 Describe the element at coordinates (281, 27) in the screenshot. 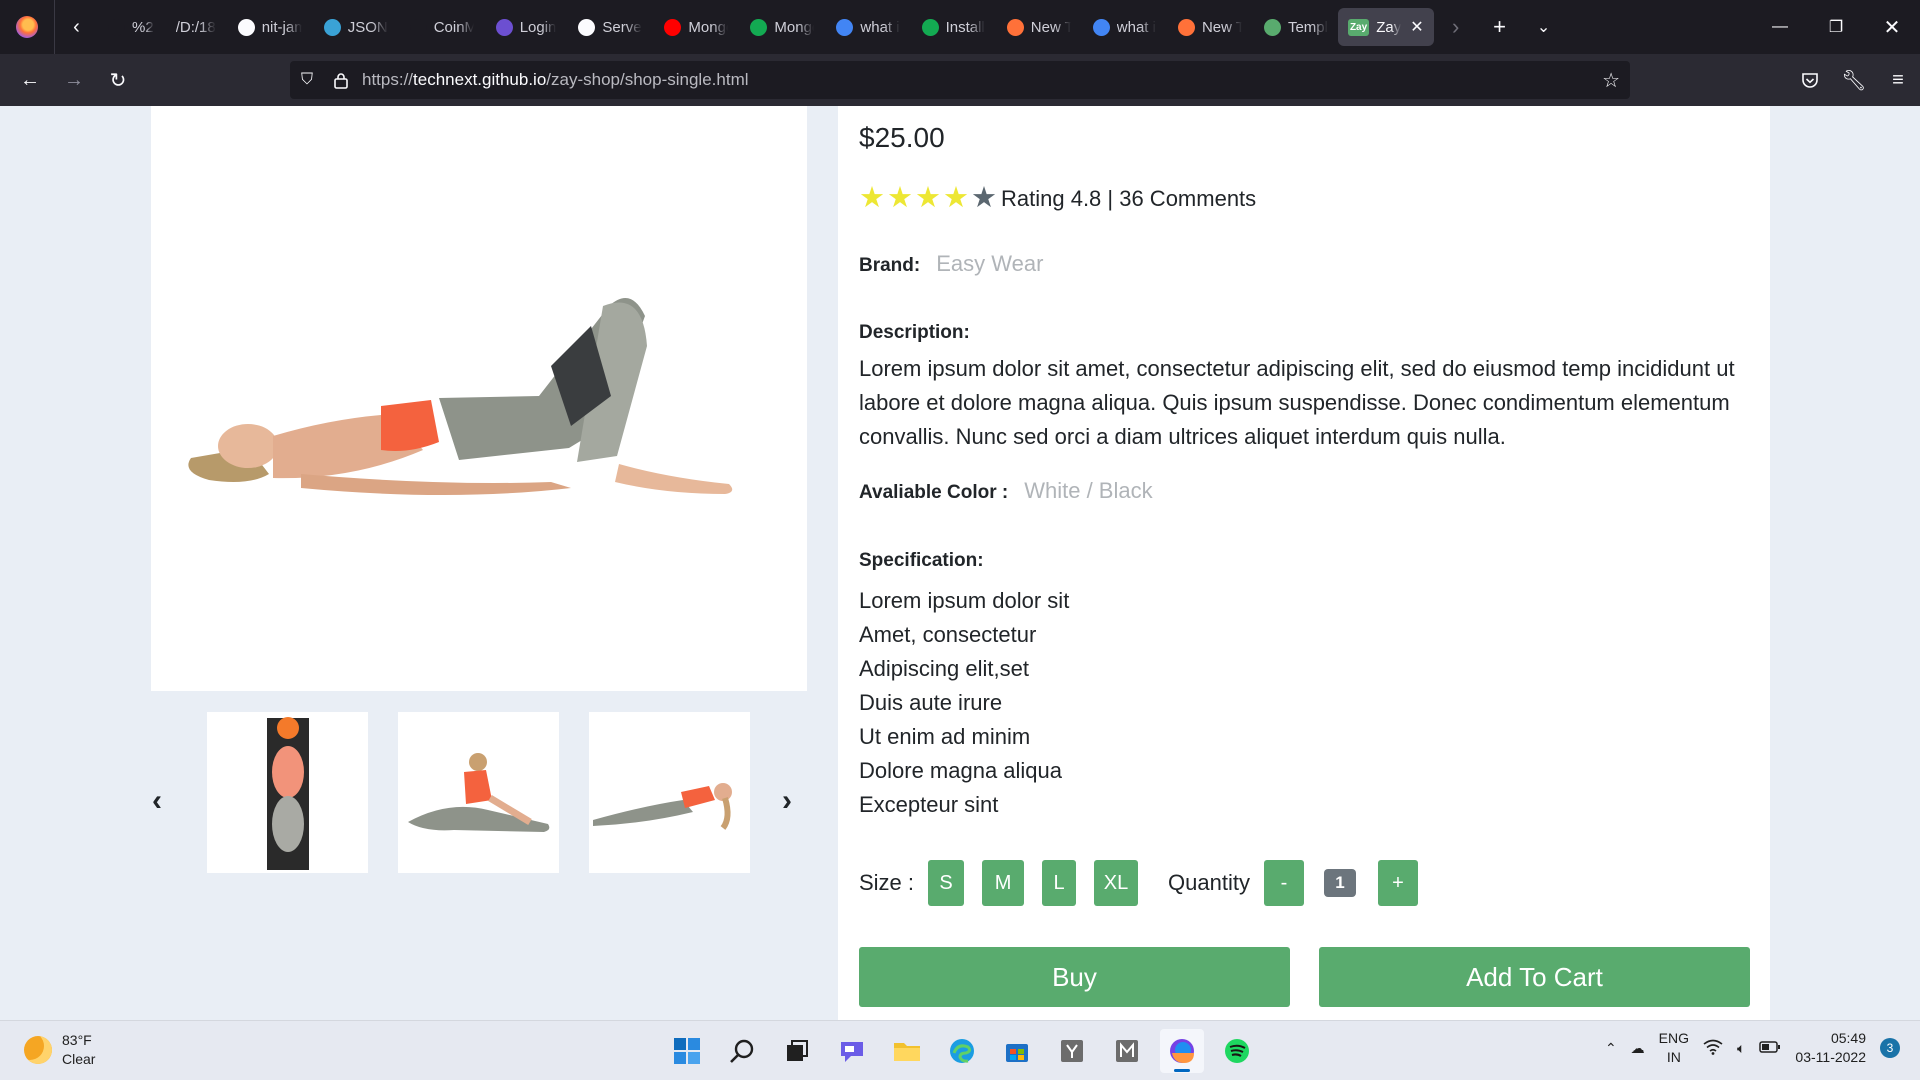

I see `tab-label: nit-jam` at that location.